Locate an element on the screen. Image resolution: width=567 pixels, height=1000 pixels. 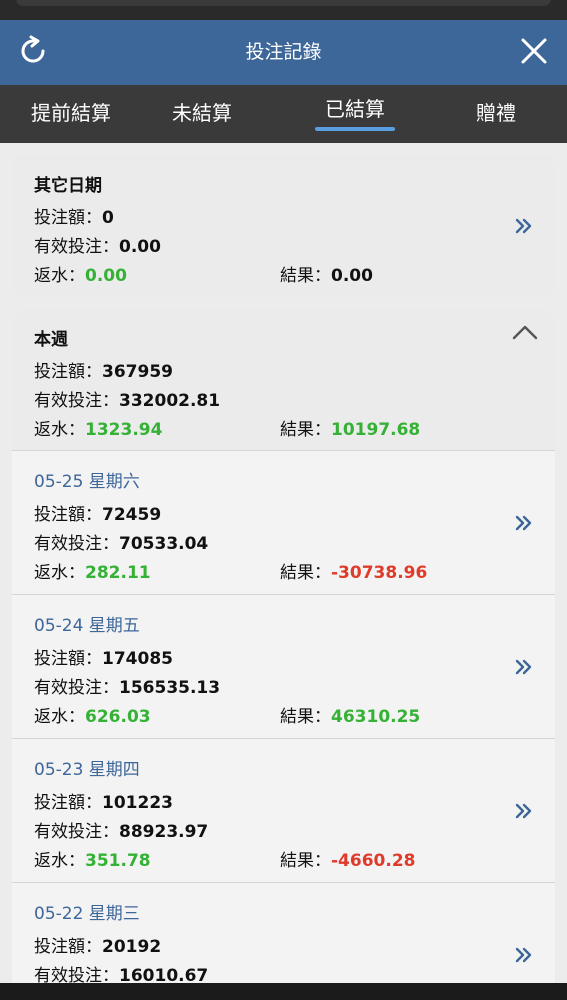
tab-settled: 已結算 is located at coordinates (355, 114).